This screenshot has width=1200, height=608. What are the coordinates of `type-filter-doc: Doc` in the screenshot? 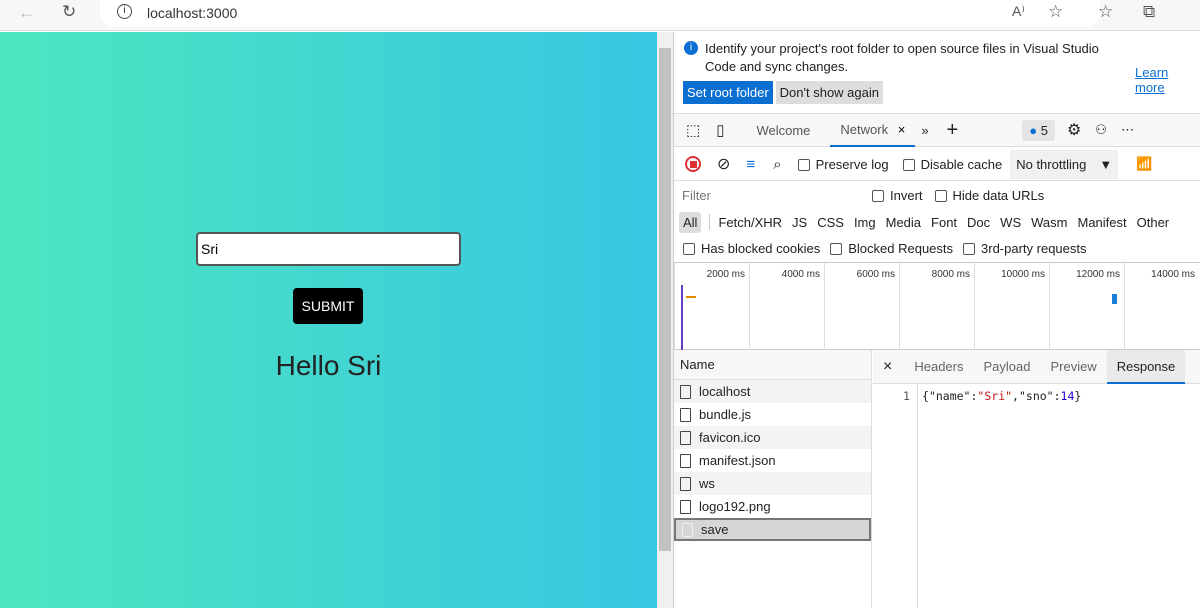 It's located at (978, 222).